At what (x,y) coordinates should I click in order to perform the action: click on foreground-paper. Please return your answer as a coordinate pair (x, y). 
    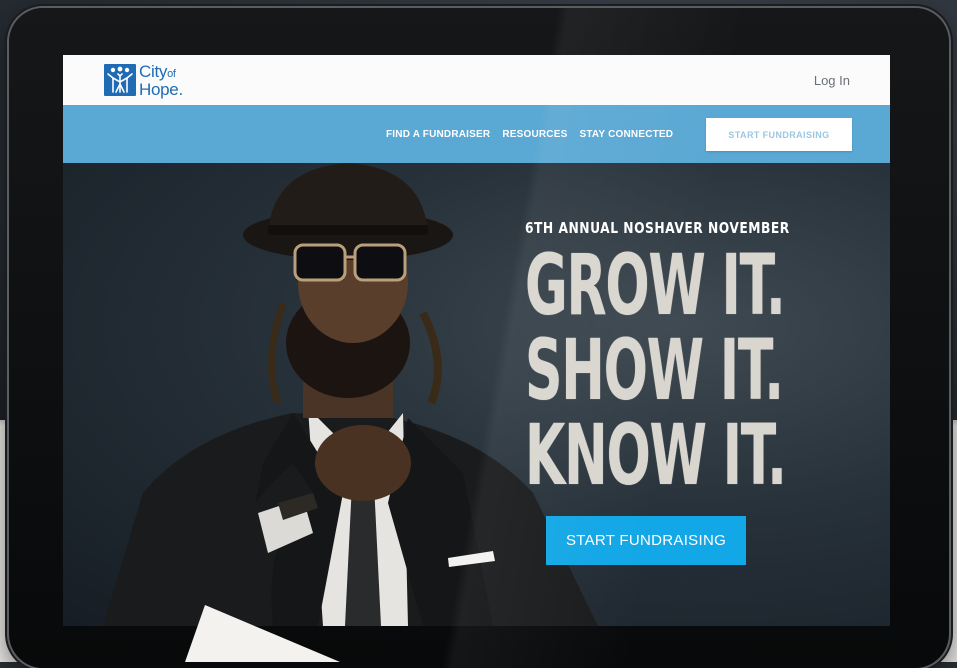
    Looking at the image, I should click on (262, 633).